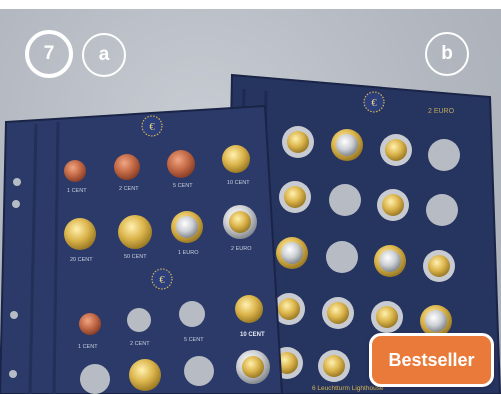  Describe the element at coordinates (135, 257) in the screenshot. I see `coin-label: 50 CENT` at that location.